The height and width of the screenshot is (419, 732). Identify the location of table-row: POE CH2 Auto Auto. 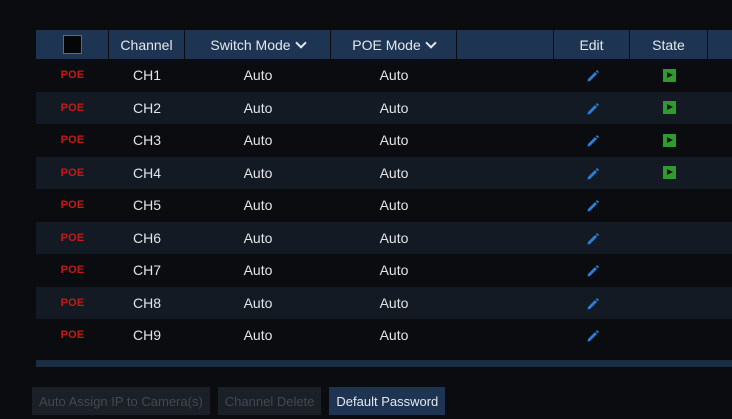
(384, 108).